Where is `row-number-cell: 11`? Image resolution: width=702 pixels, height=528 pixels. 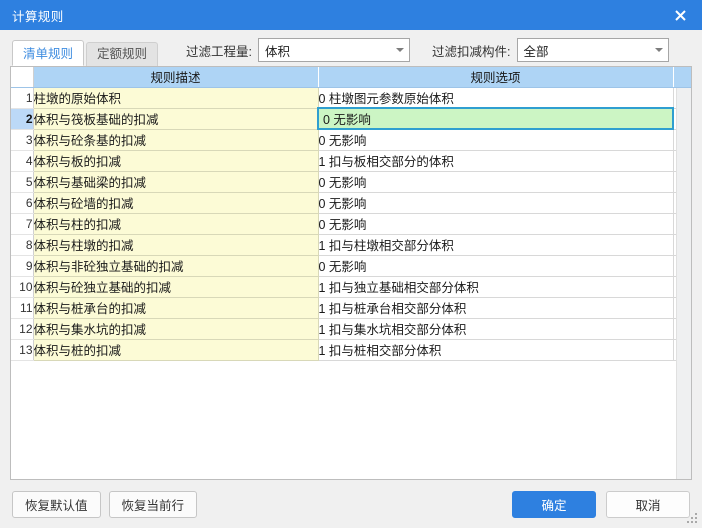 row-number-cell: 11 is located at coordinates (22, 308).